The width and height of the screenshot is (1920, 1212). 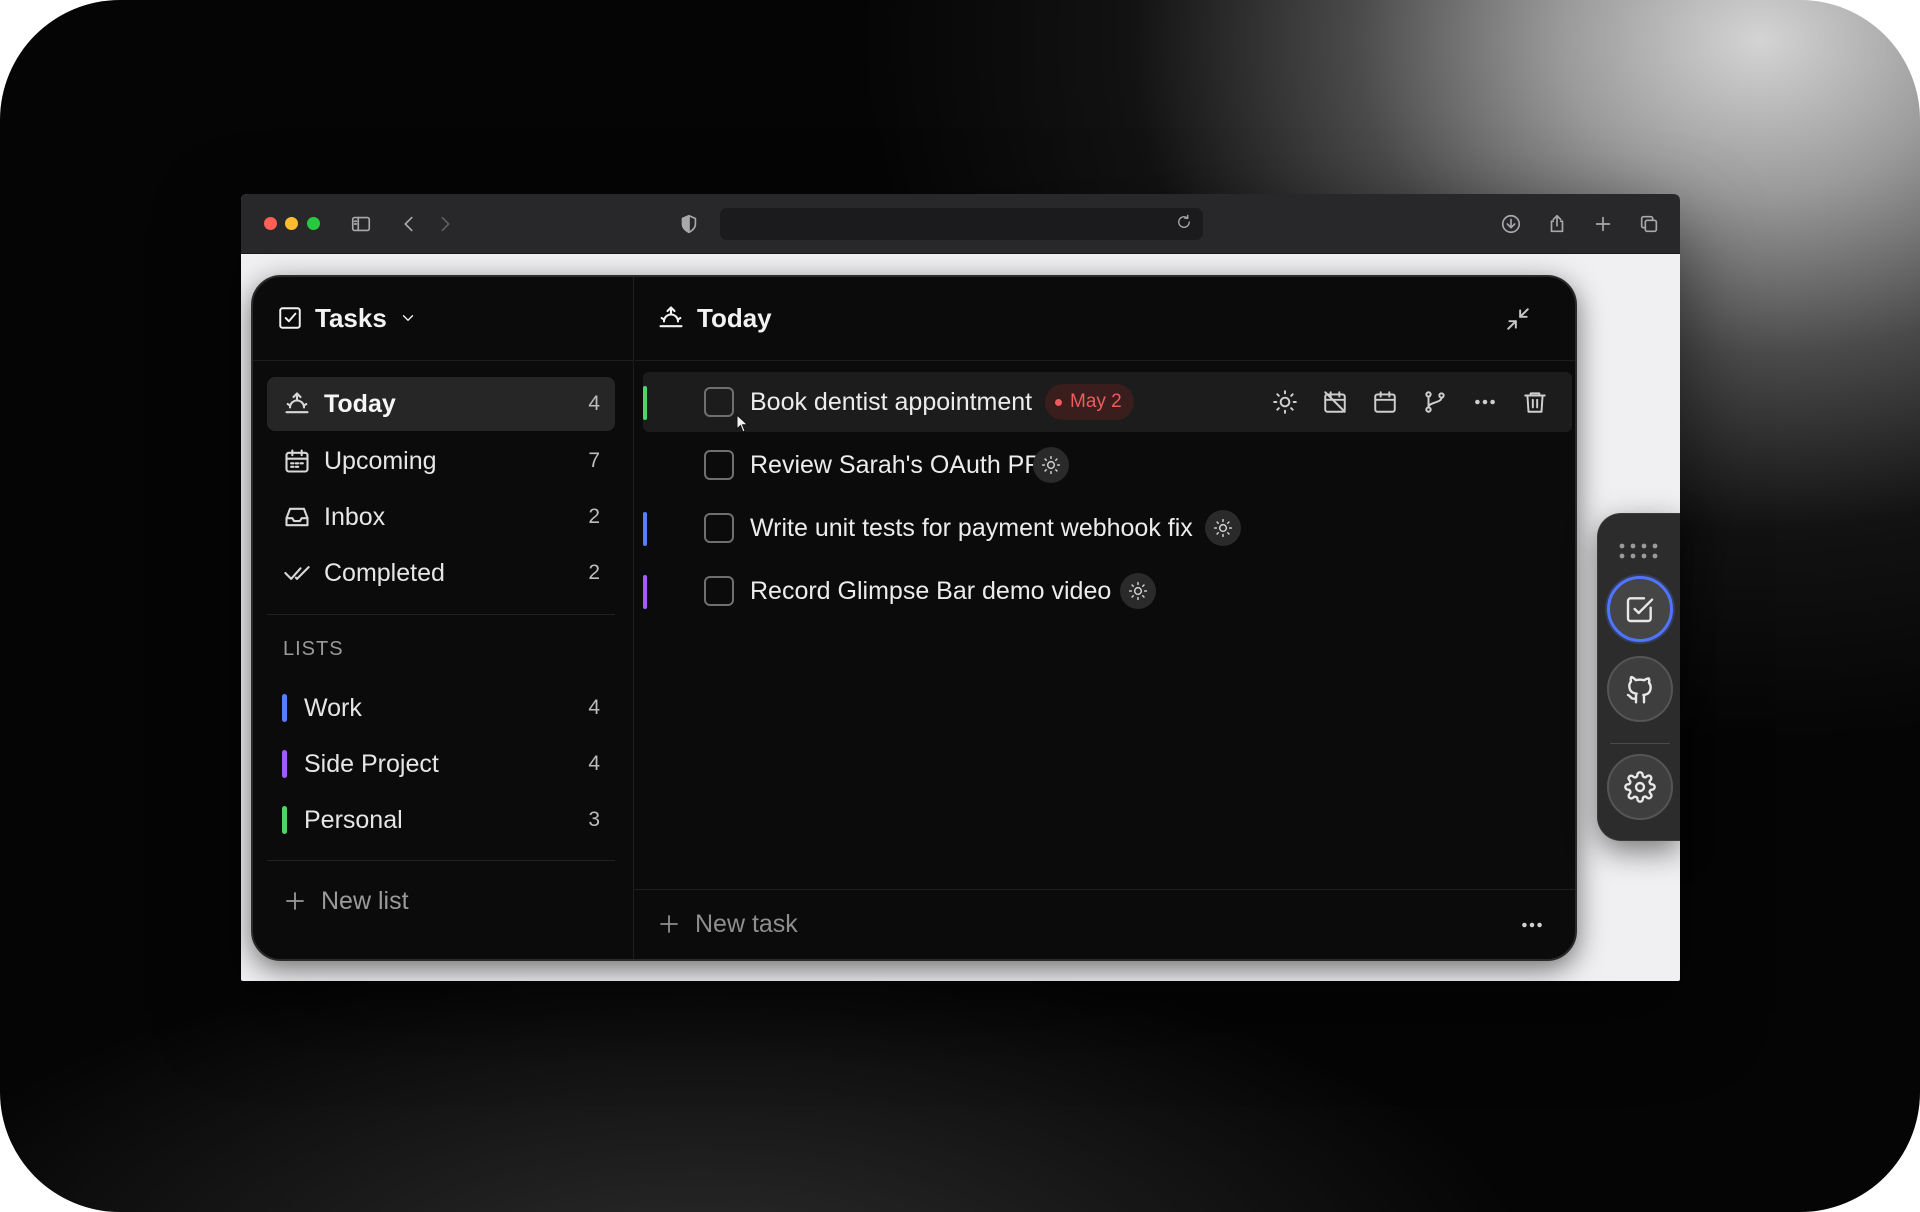 I want to click on task-row: Write unit tests for payment webhook fix, so click(x=1108, y=528).